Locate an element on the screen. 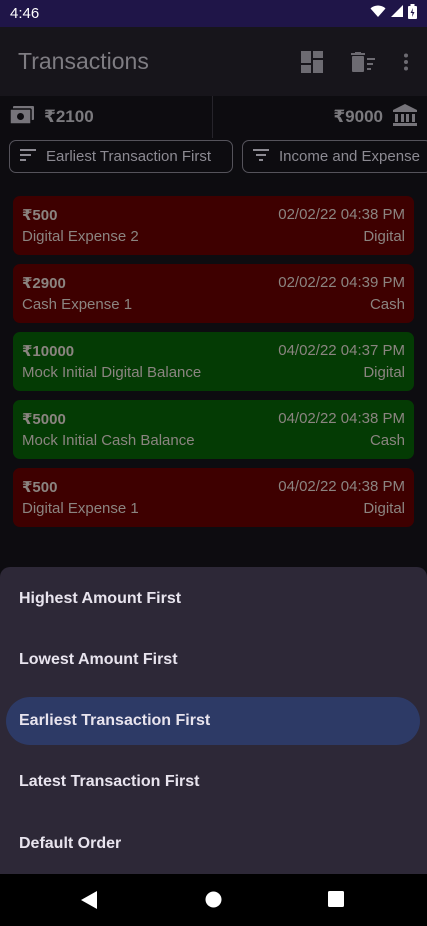 This screenshot has height=926, width=427. back-icon is located at coordinates (89, 902).